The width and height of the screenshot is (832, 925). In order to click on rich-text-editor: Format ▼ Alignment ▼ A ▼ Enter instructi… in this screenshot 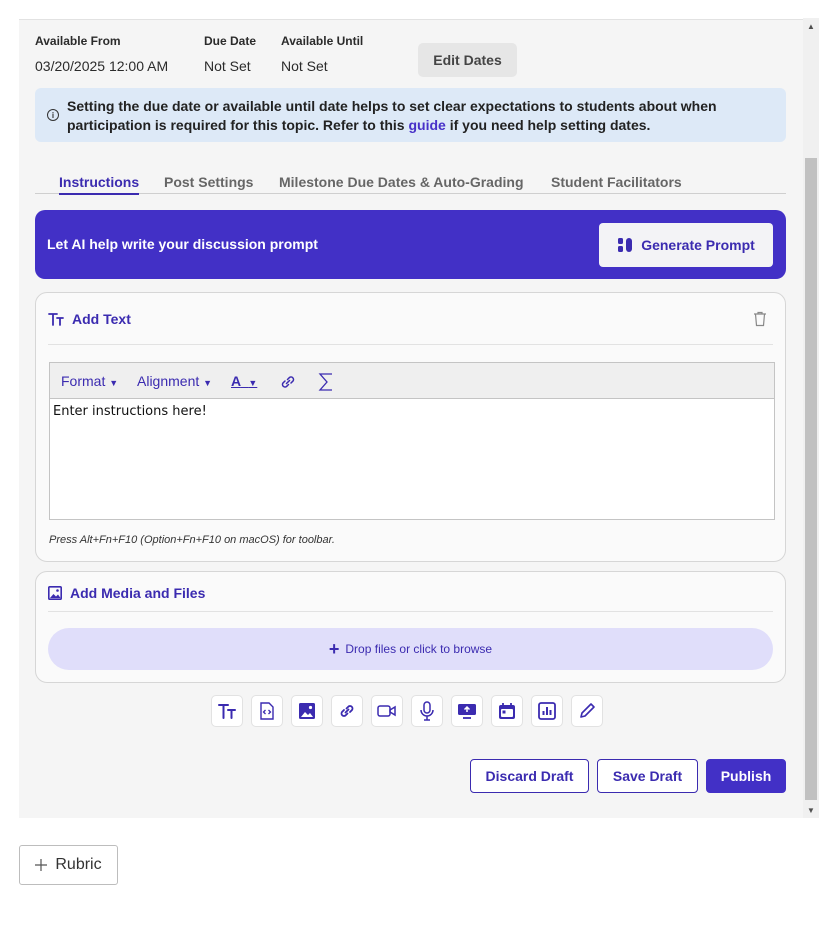, I will do `click(412, 441)`.